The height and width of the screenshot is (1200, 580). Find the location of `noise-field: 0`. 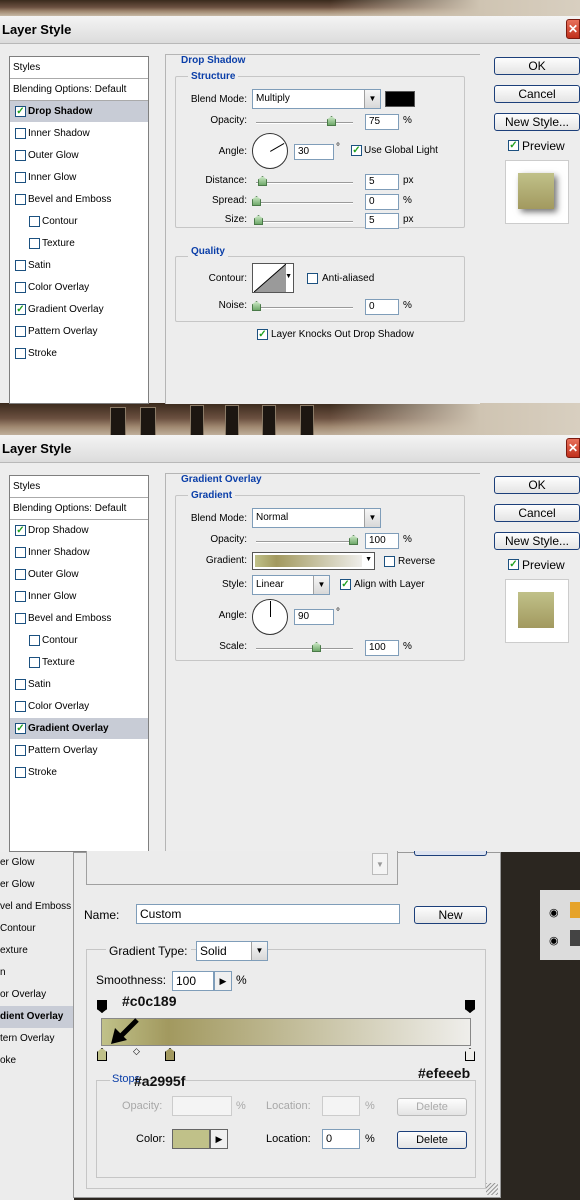

noise-field: 0 is located at coordinates (382, 307).